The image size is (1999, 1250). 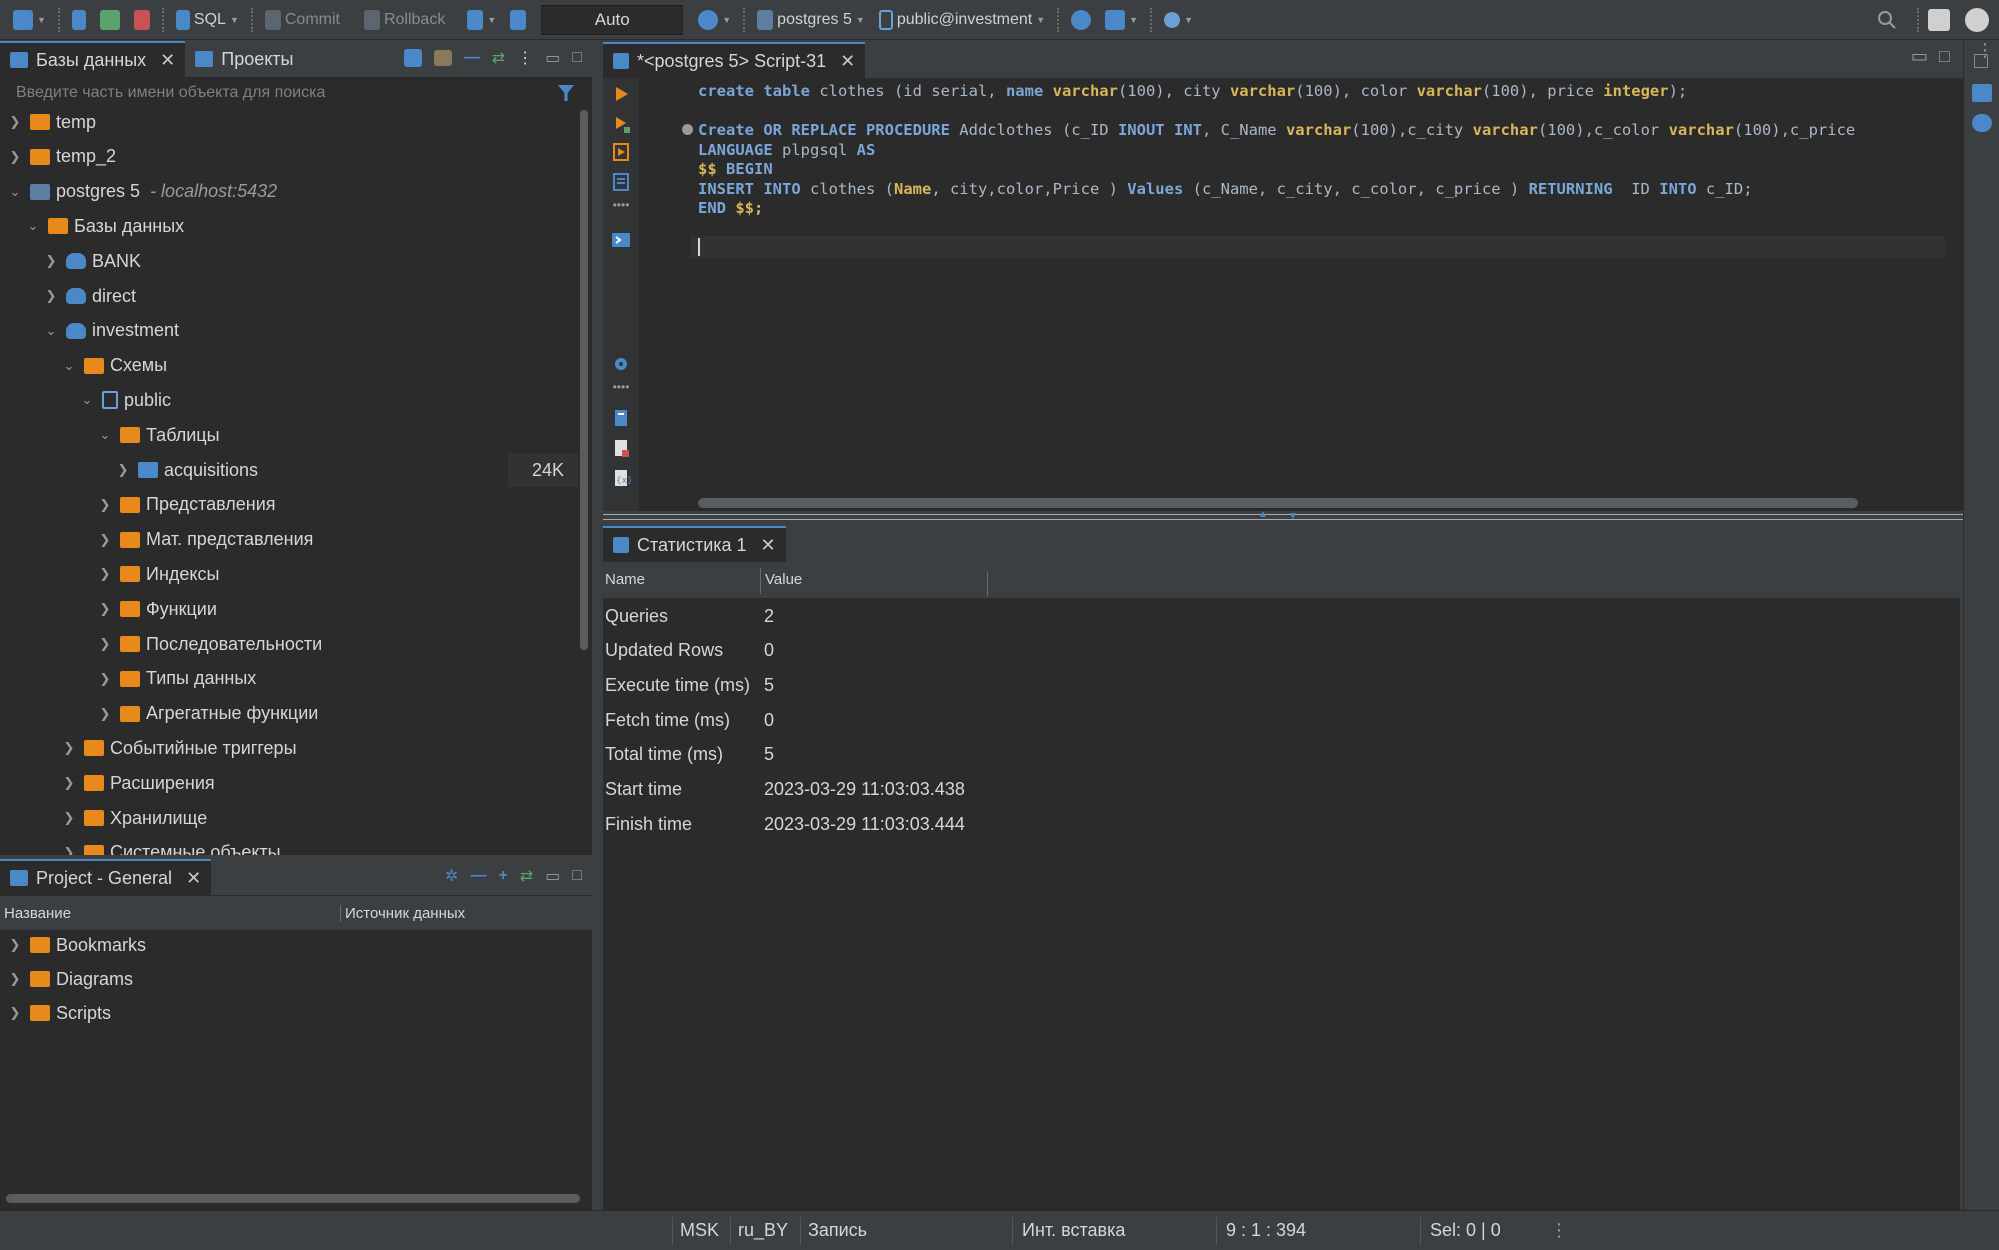 I want to click on tree-item: ❯ Представления, so click(x=338, y=505).